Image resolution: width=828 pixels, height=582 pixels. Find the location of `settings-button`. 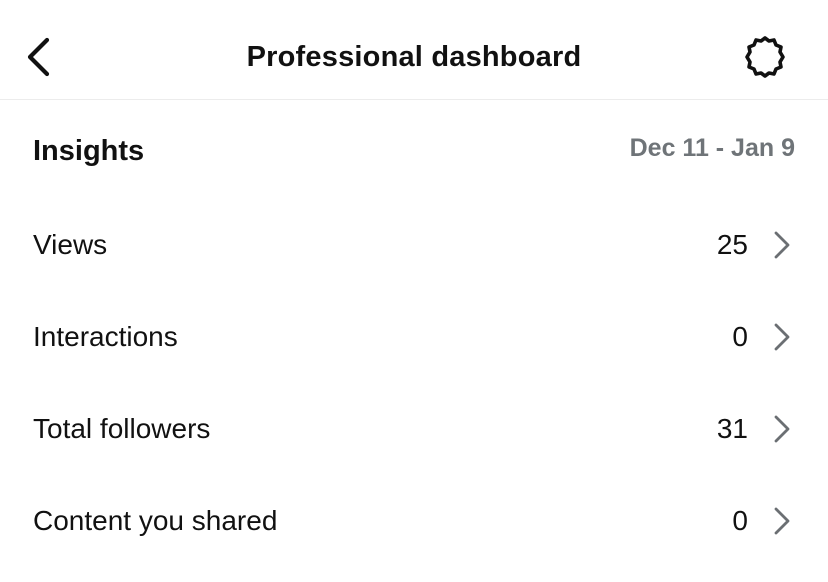

settings-button is located at coordinates (765, 57).